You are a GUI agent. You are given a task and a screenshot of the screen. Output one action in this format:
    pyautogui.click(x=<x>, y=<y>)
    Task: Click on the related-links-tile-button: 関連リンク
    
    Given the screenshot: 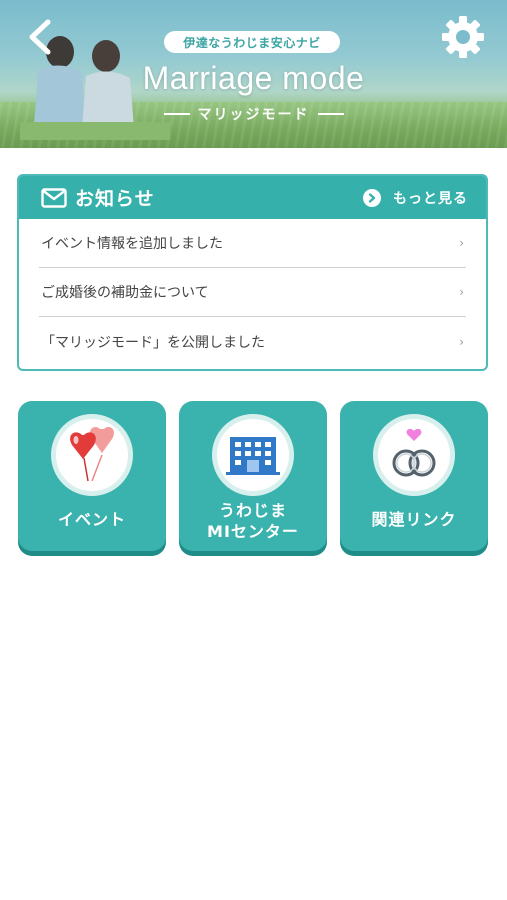 What is the action you would take?
    pyautogui.click(x=414, y=476)
    